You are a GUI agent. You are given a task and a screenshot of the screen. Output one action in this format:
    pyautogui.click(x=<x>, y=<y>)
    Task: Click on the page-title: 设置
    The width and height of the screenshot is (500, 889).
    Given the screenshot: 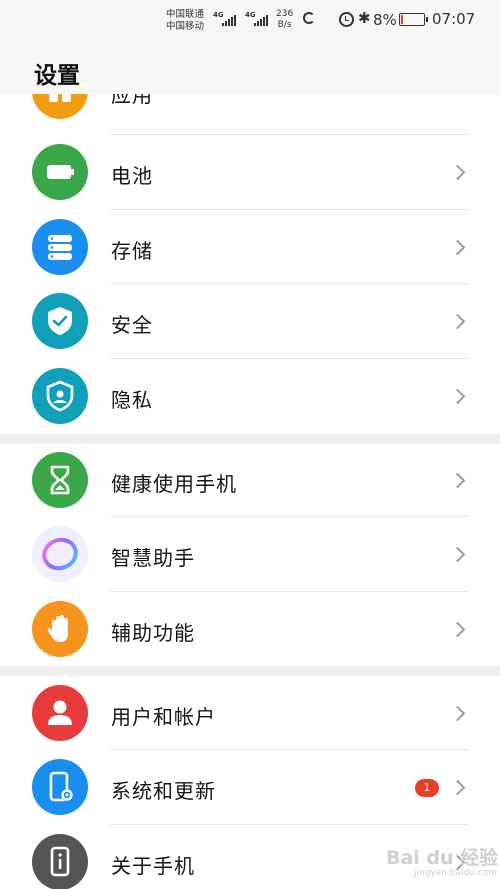 What is the action you would take?
    pyautogui.click(x=57, y=76)
    